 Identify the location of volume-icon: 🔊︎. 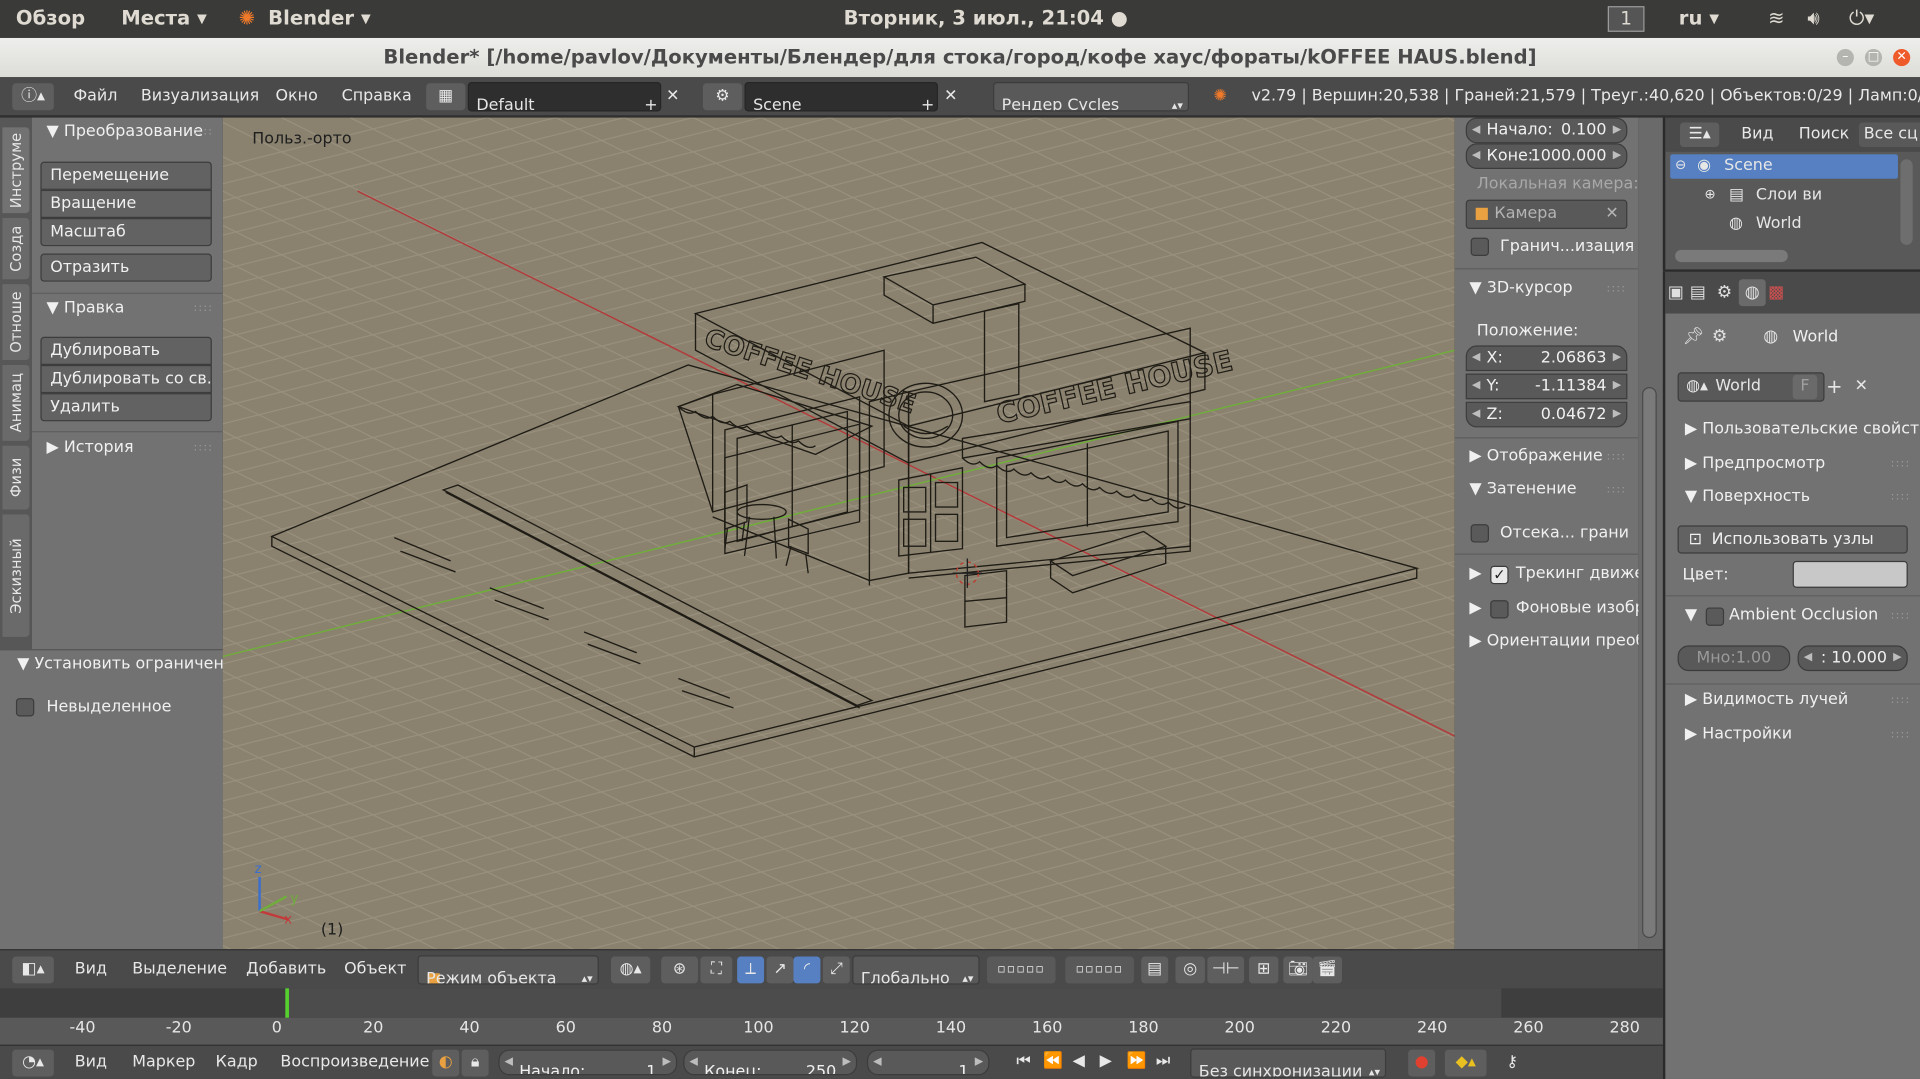
(1813, 18).